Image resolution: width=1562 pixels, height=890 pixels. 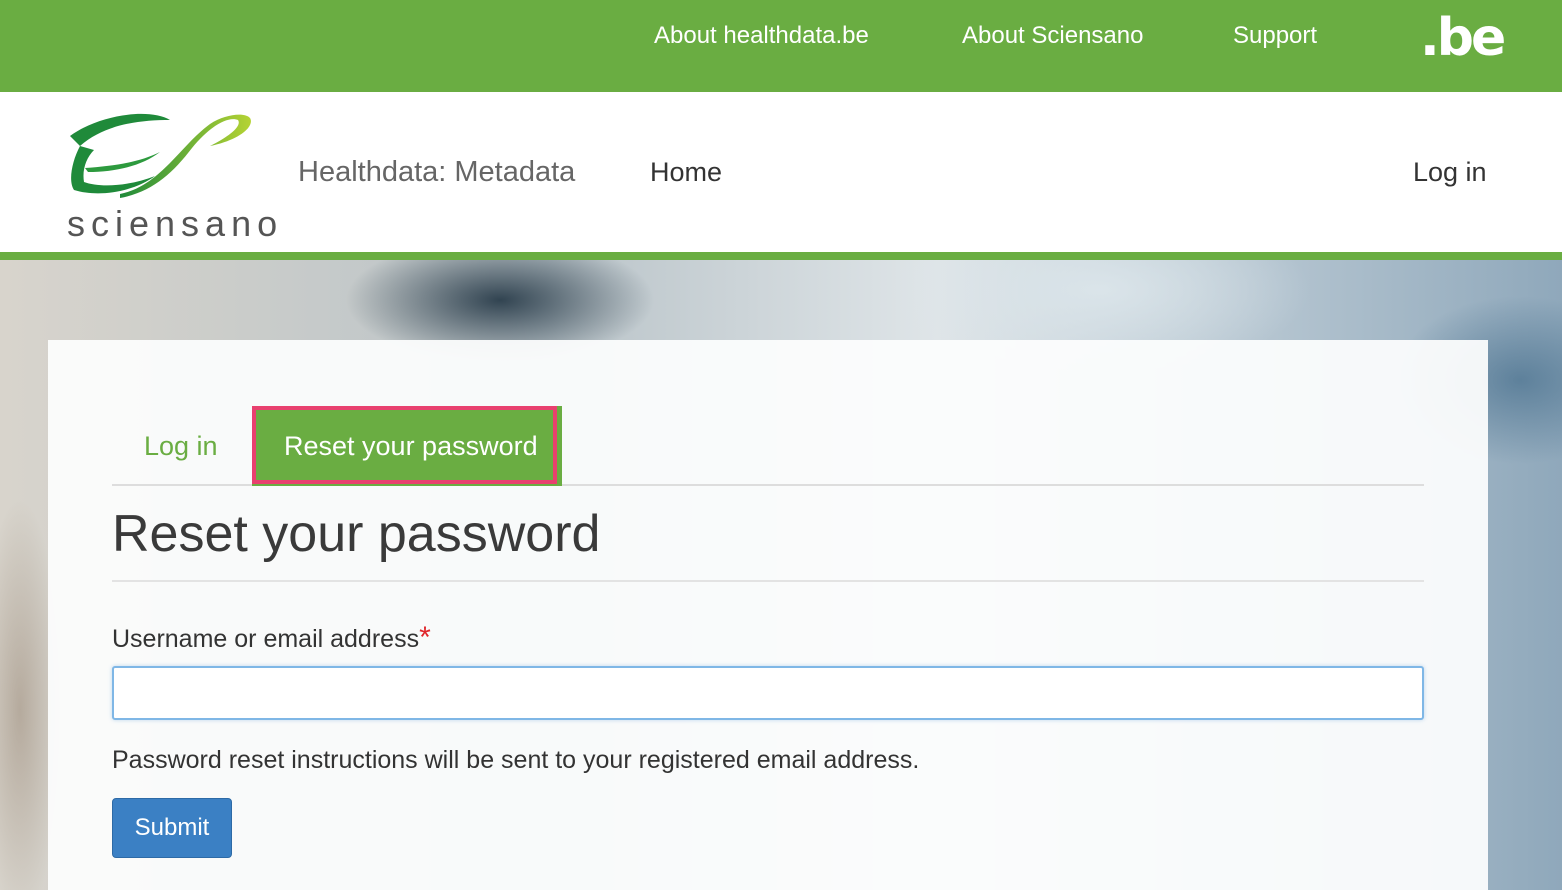 I want to click on tab-reset-label: Reset your password, so click(x=411, y=446).